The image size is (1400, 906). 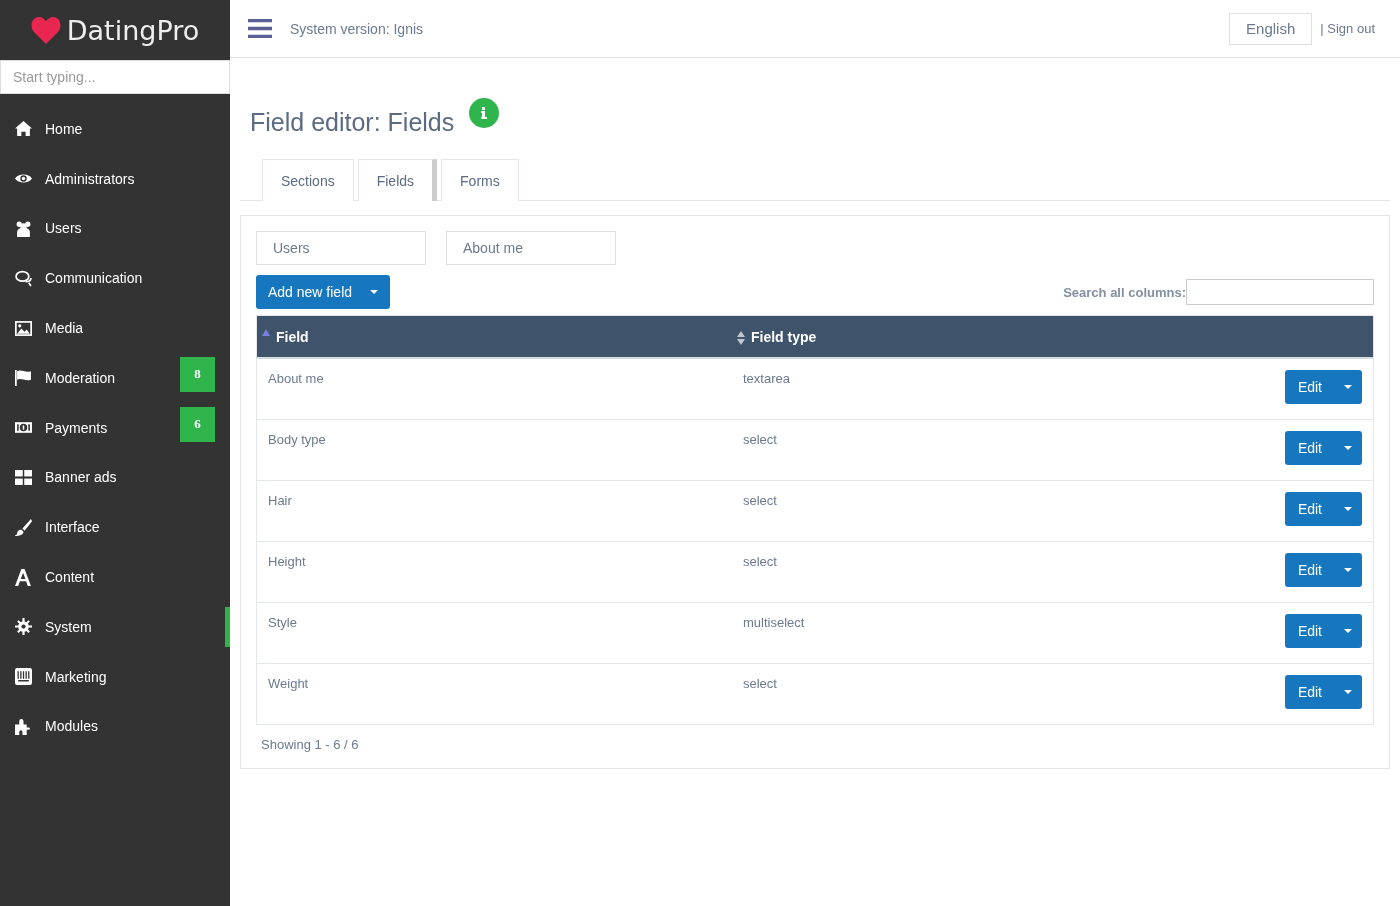 I want to click on sidebar-item: Marketing, so click(x=115, y=676).